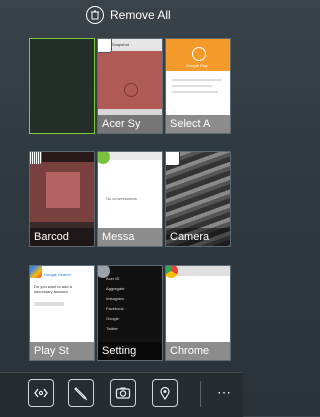 This screenshot has height=417, width=320. I want to click on app-label: Setting, so click(130, 351).